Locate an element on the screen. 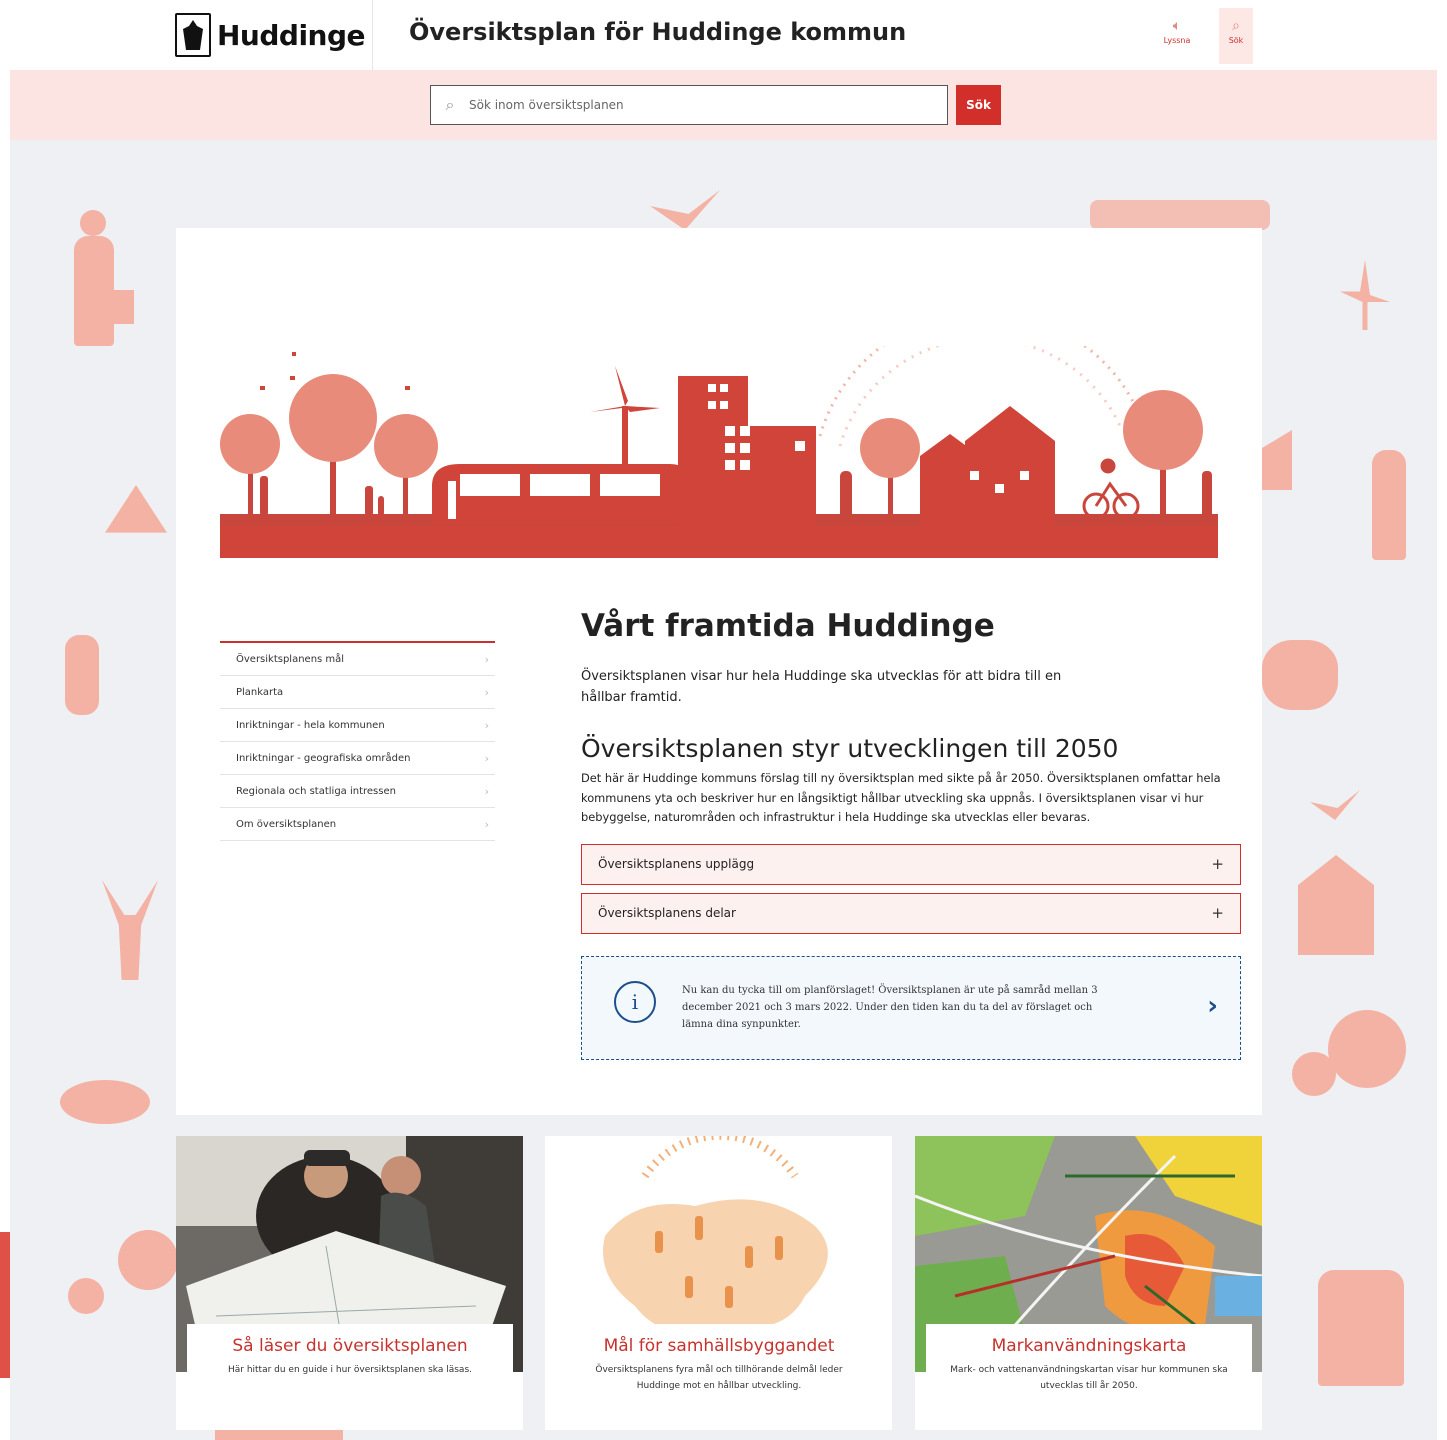  huddinge-logo: Huddinge is located at coordinates (270, 35).